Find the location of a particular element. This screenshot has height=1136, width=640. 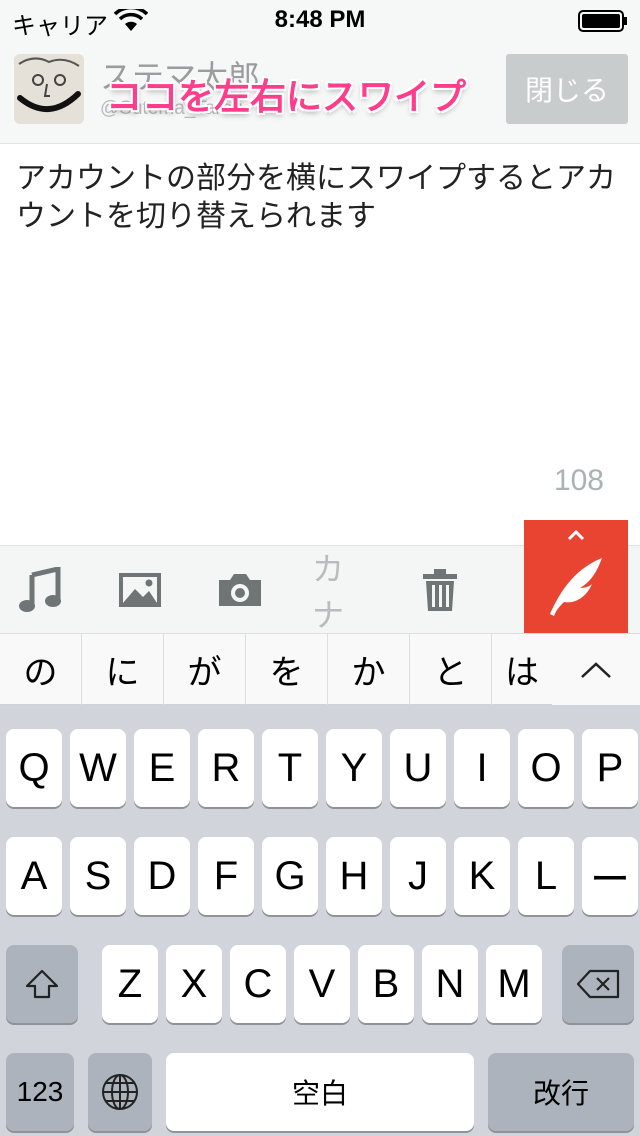

quill-icon is located at coordinates (576, 587).